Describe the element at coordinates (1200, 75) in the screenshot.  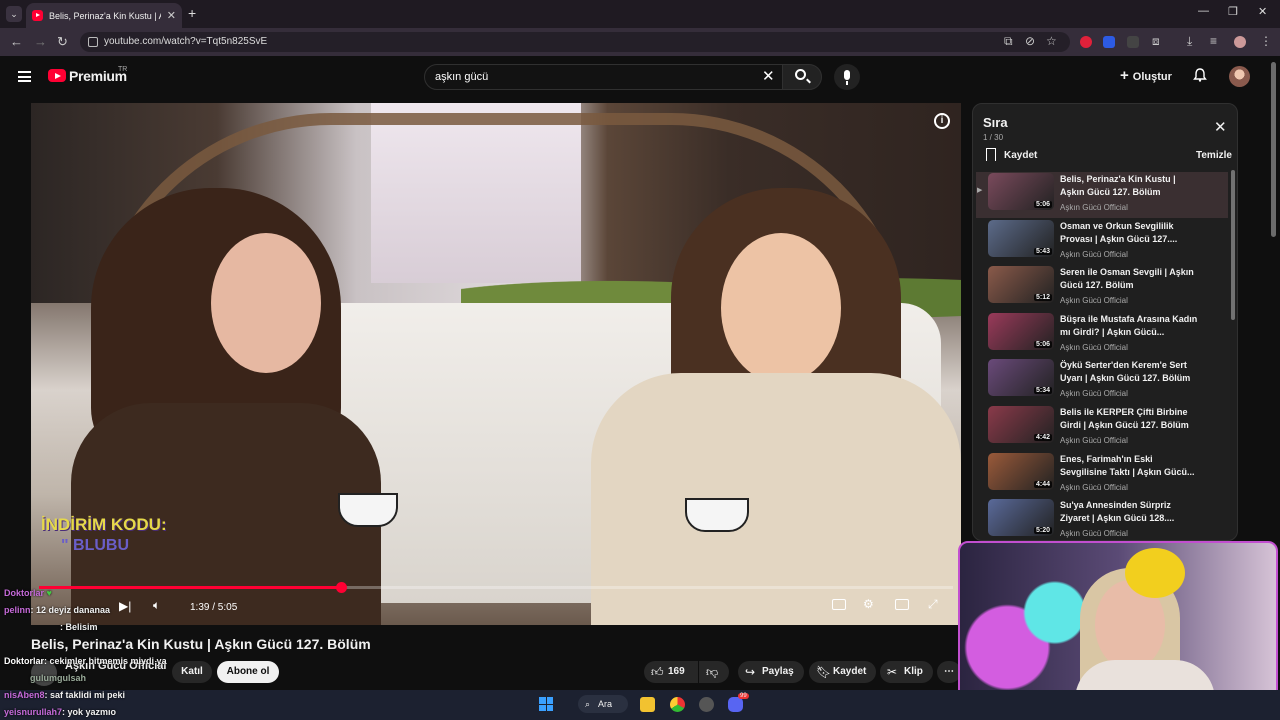
I see `notifications-bell-icon` at that location.